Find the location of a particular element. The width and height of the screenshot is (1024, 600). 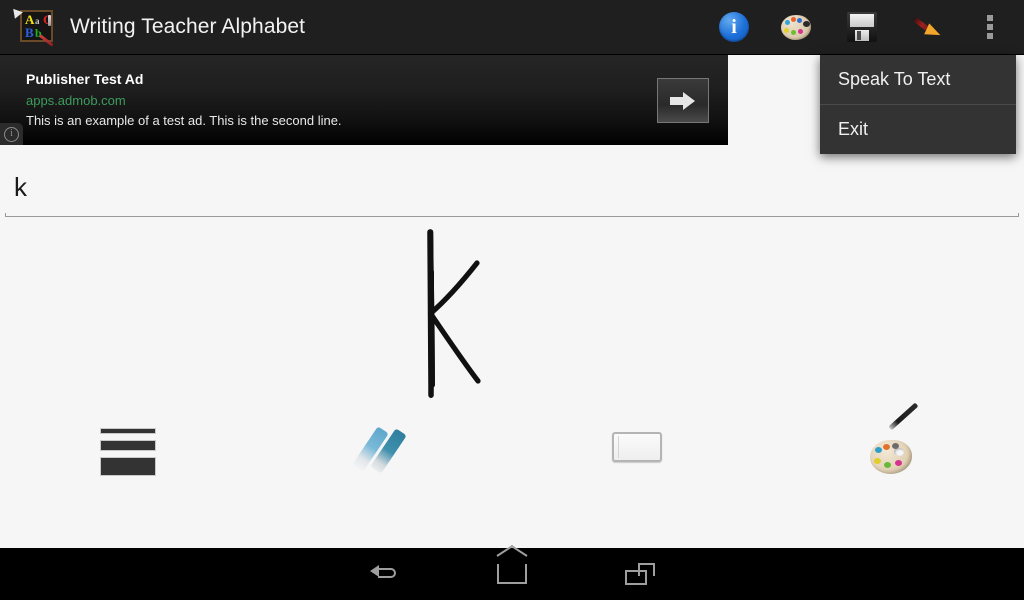

logo-letter-B: B is located at coordinates (29, 32).